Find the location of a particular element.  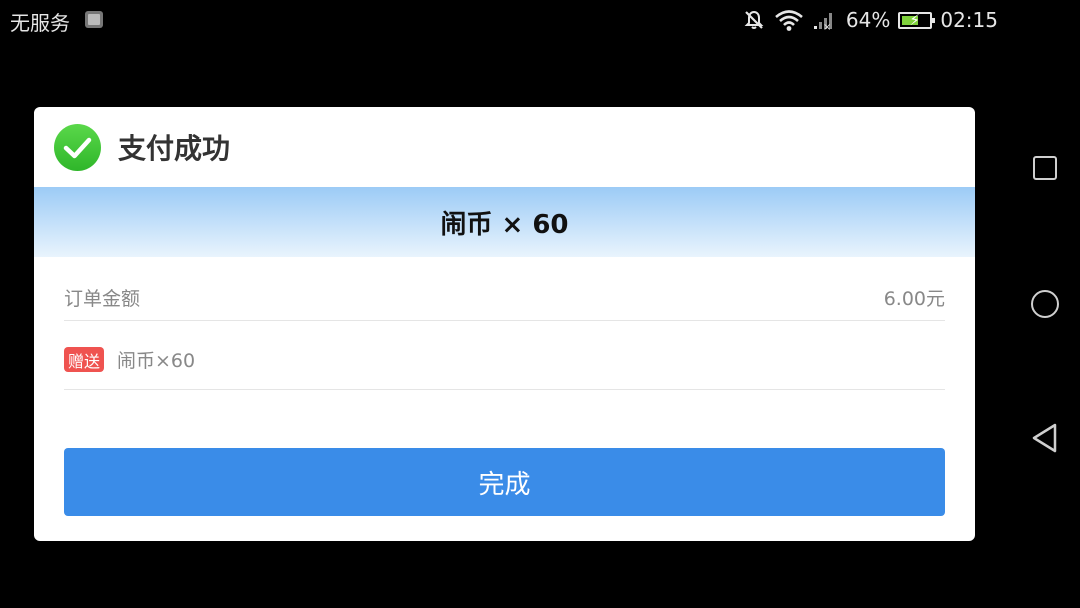

wifi-icon is located at coordinates (789, 20).